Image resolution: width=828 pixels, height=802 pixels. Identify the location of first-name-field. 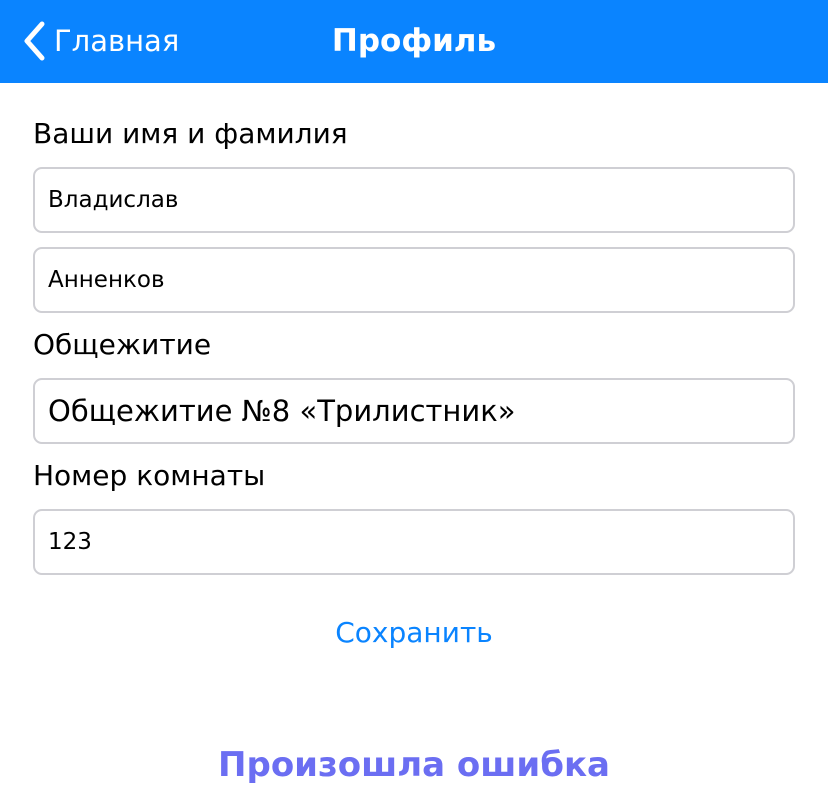
(414, 200).